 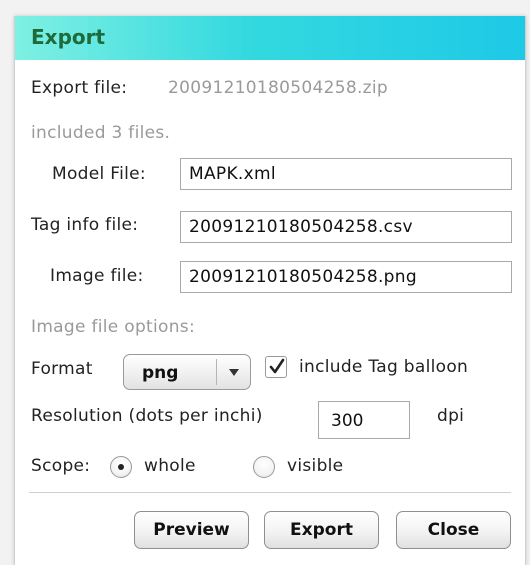 I want to click on divider, so click(x=270, y=492).